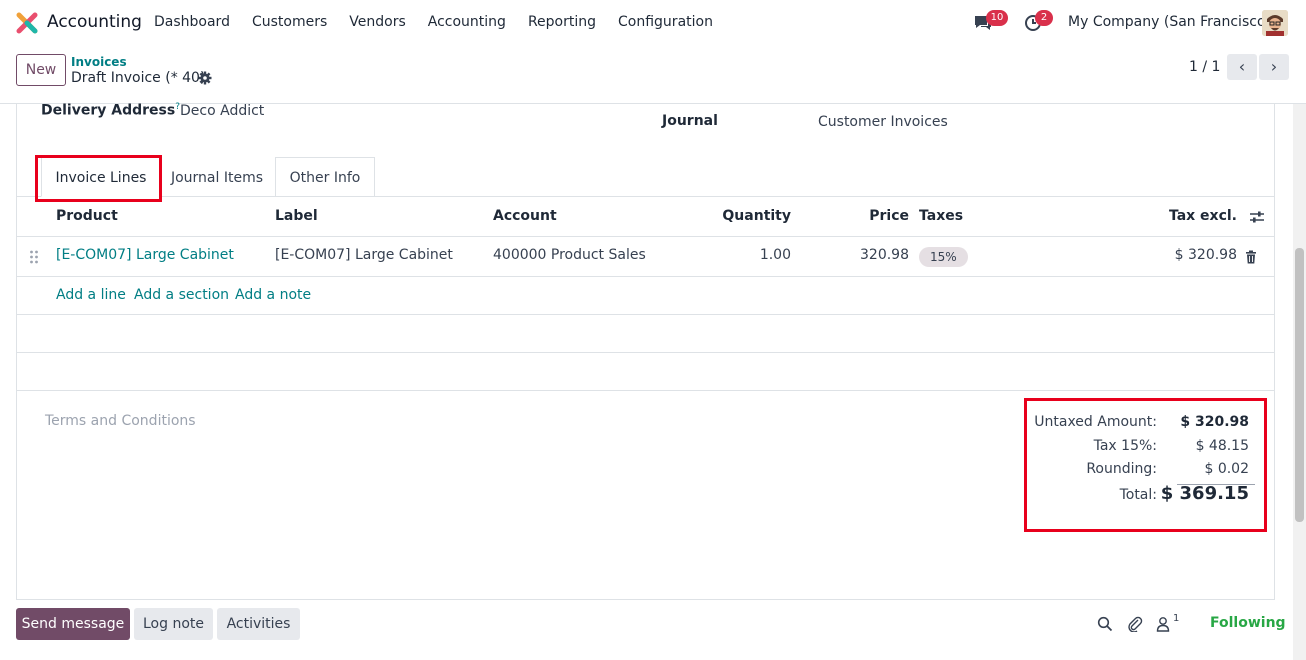 This screenshot has height=660, width=1306. I want to click on tax-label: Tax 15%:, so click(1125, 446).